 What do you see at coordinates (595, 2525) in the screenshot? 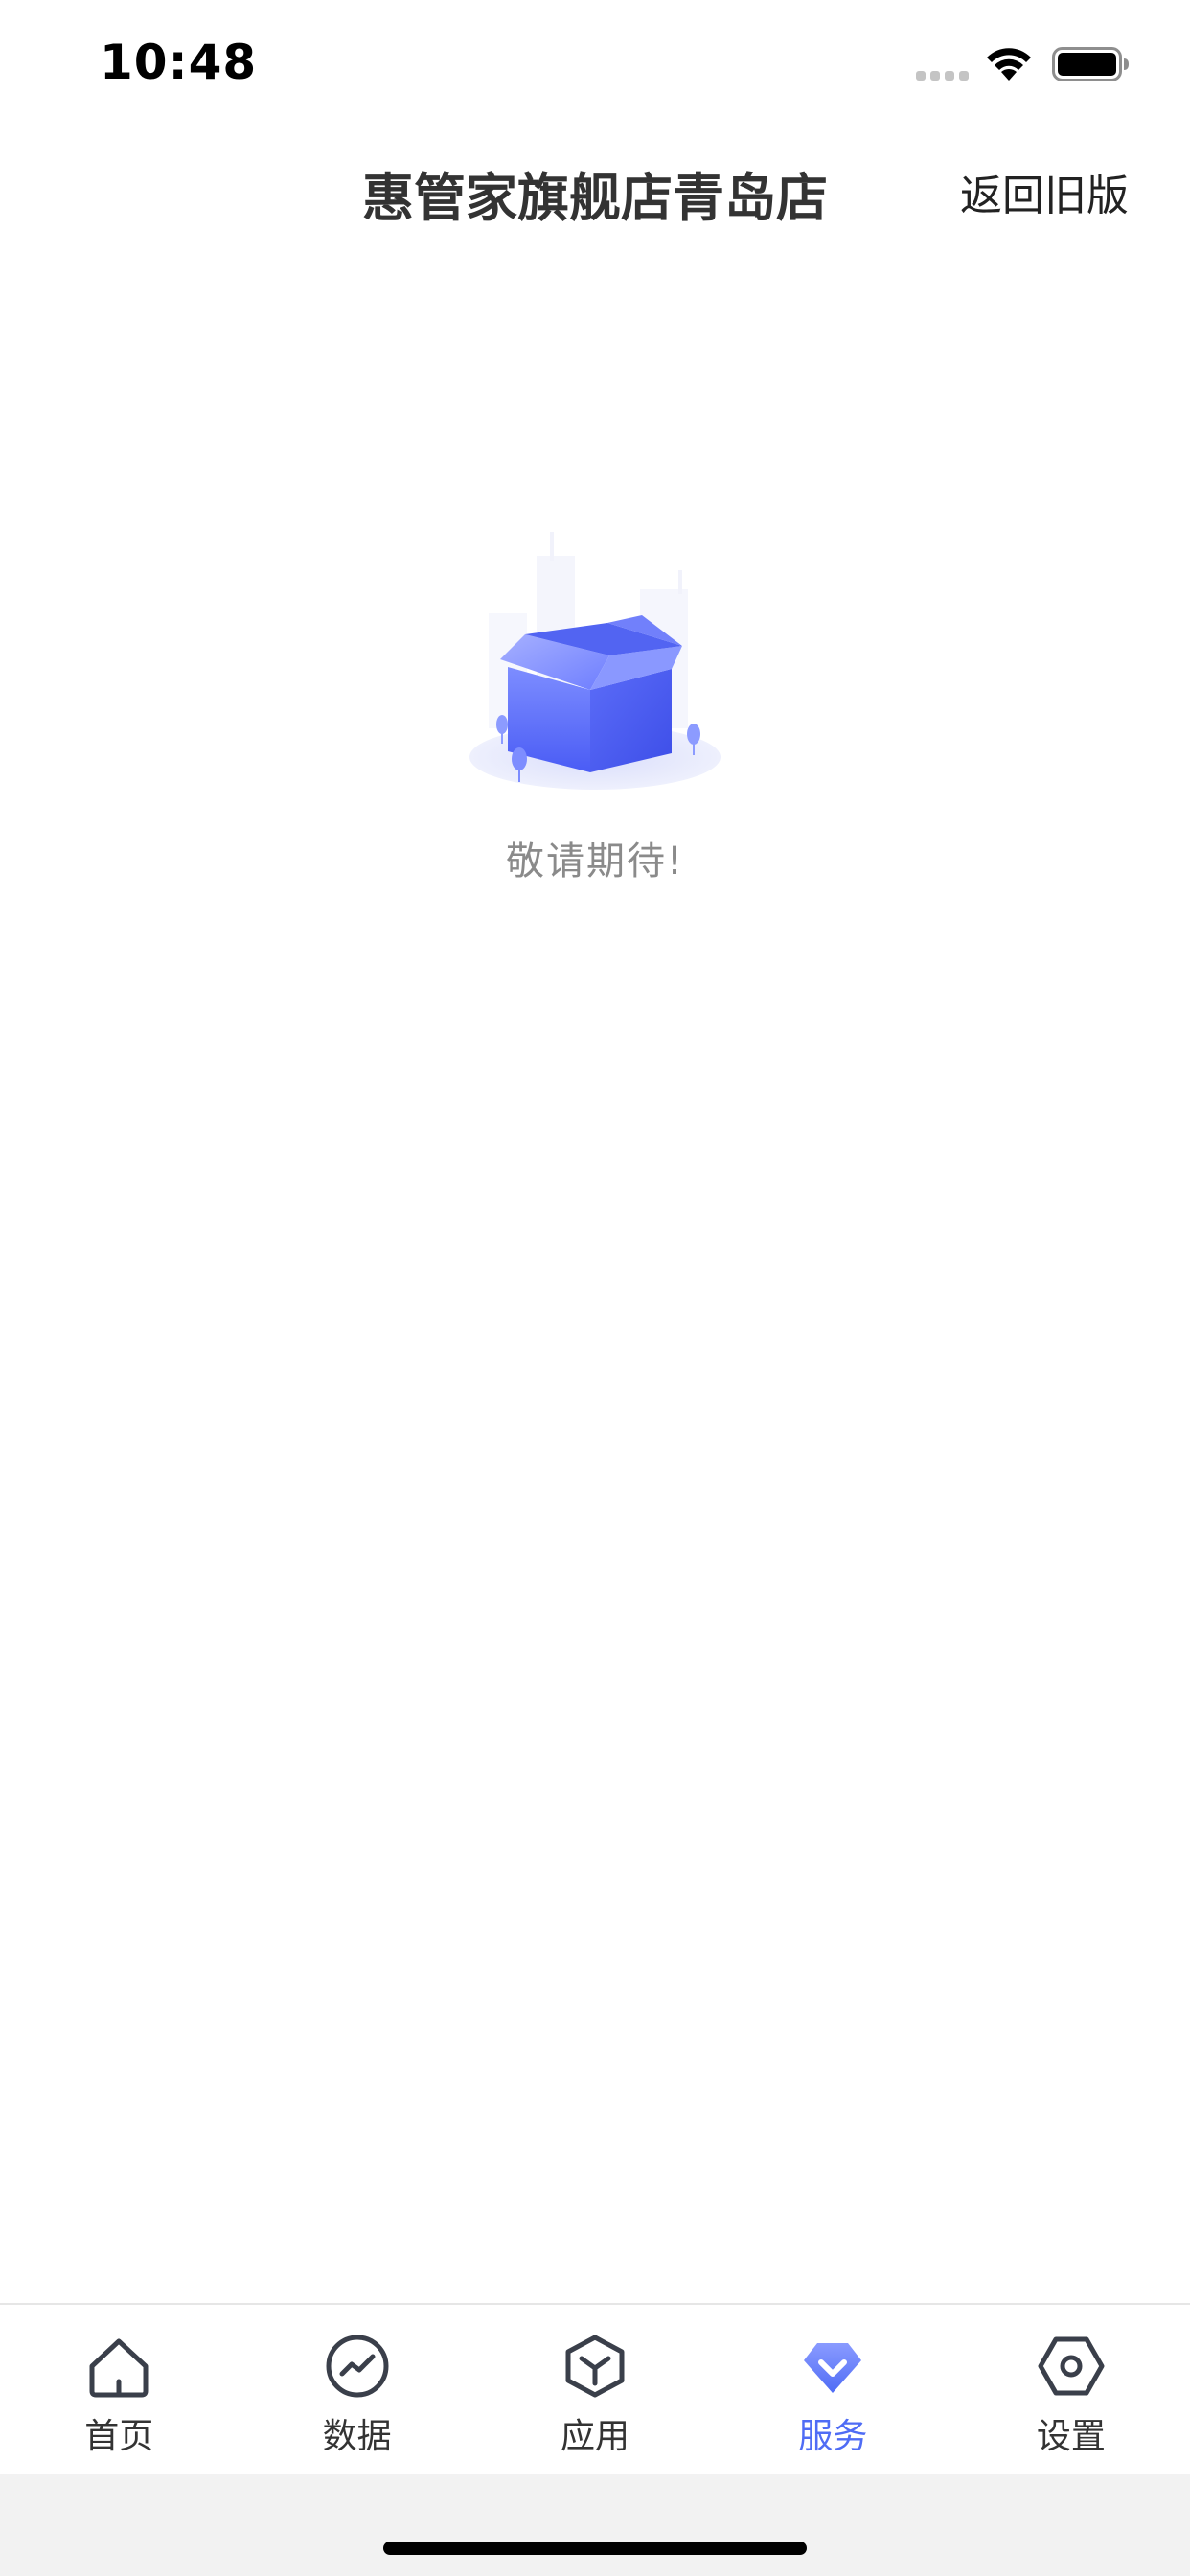
I see `home-indicator-area` at bounding box center [595, 2525].